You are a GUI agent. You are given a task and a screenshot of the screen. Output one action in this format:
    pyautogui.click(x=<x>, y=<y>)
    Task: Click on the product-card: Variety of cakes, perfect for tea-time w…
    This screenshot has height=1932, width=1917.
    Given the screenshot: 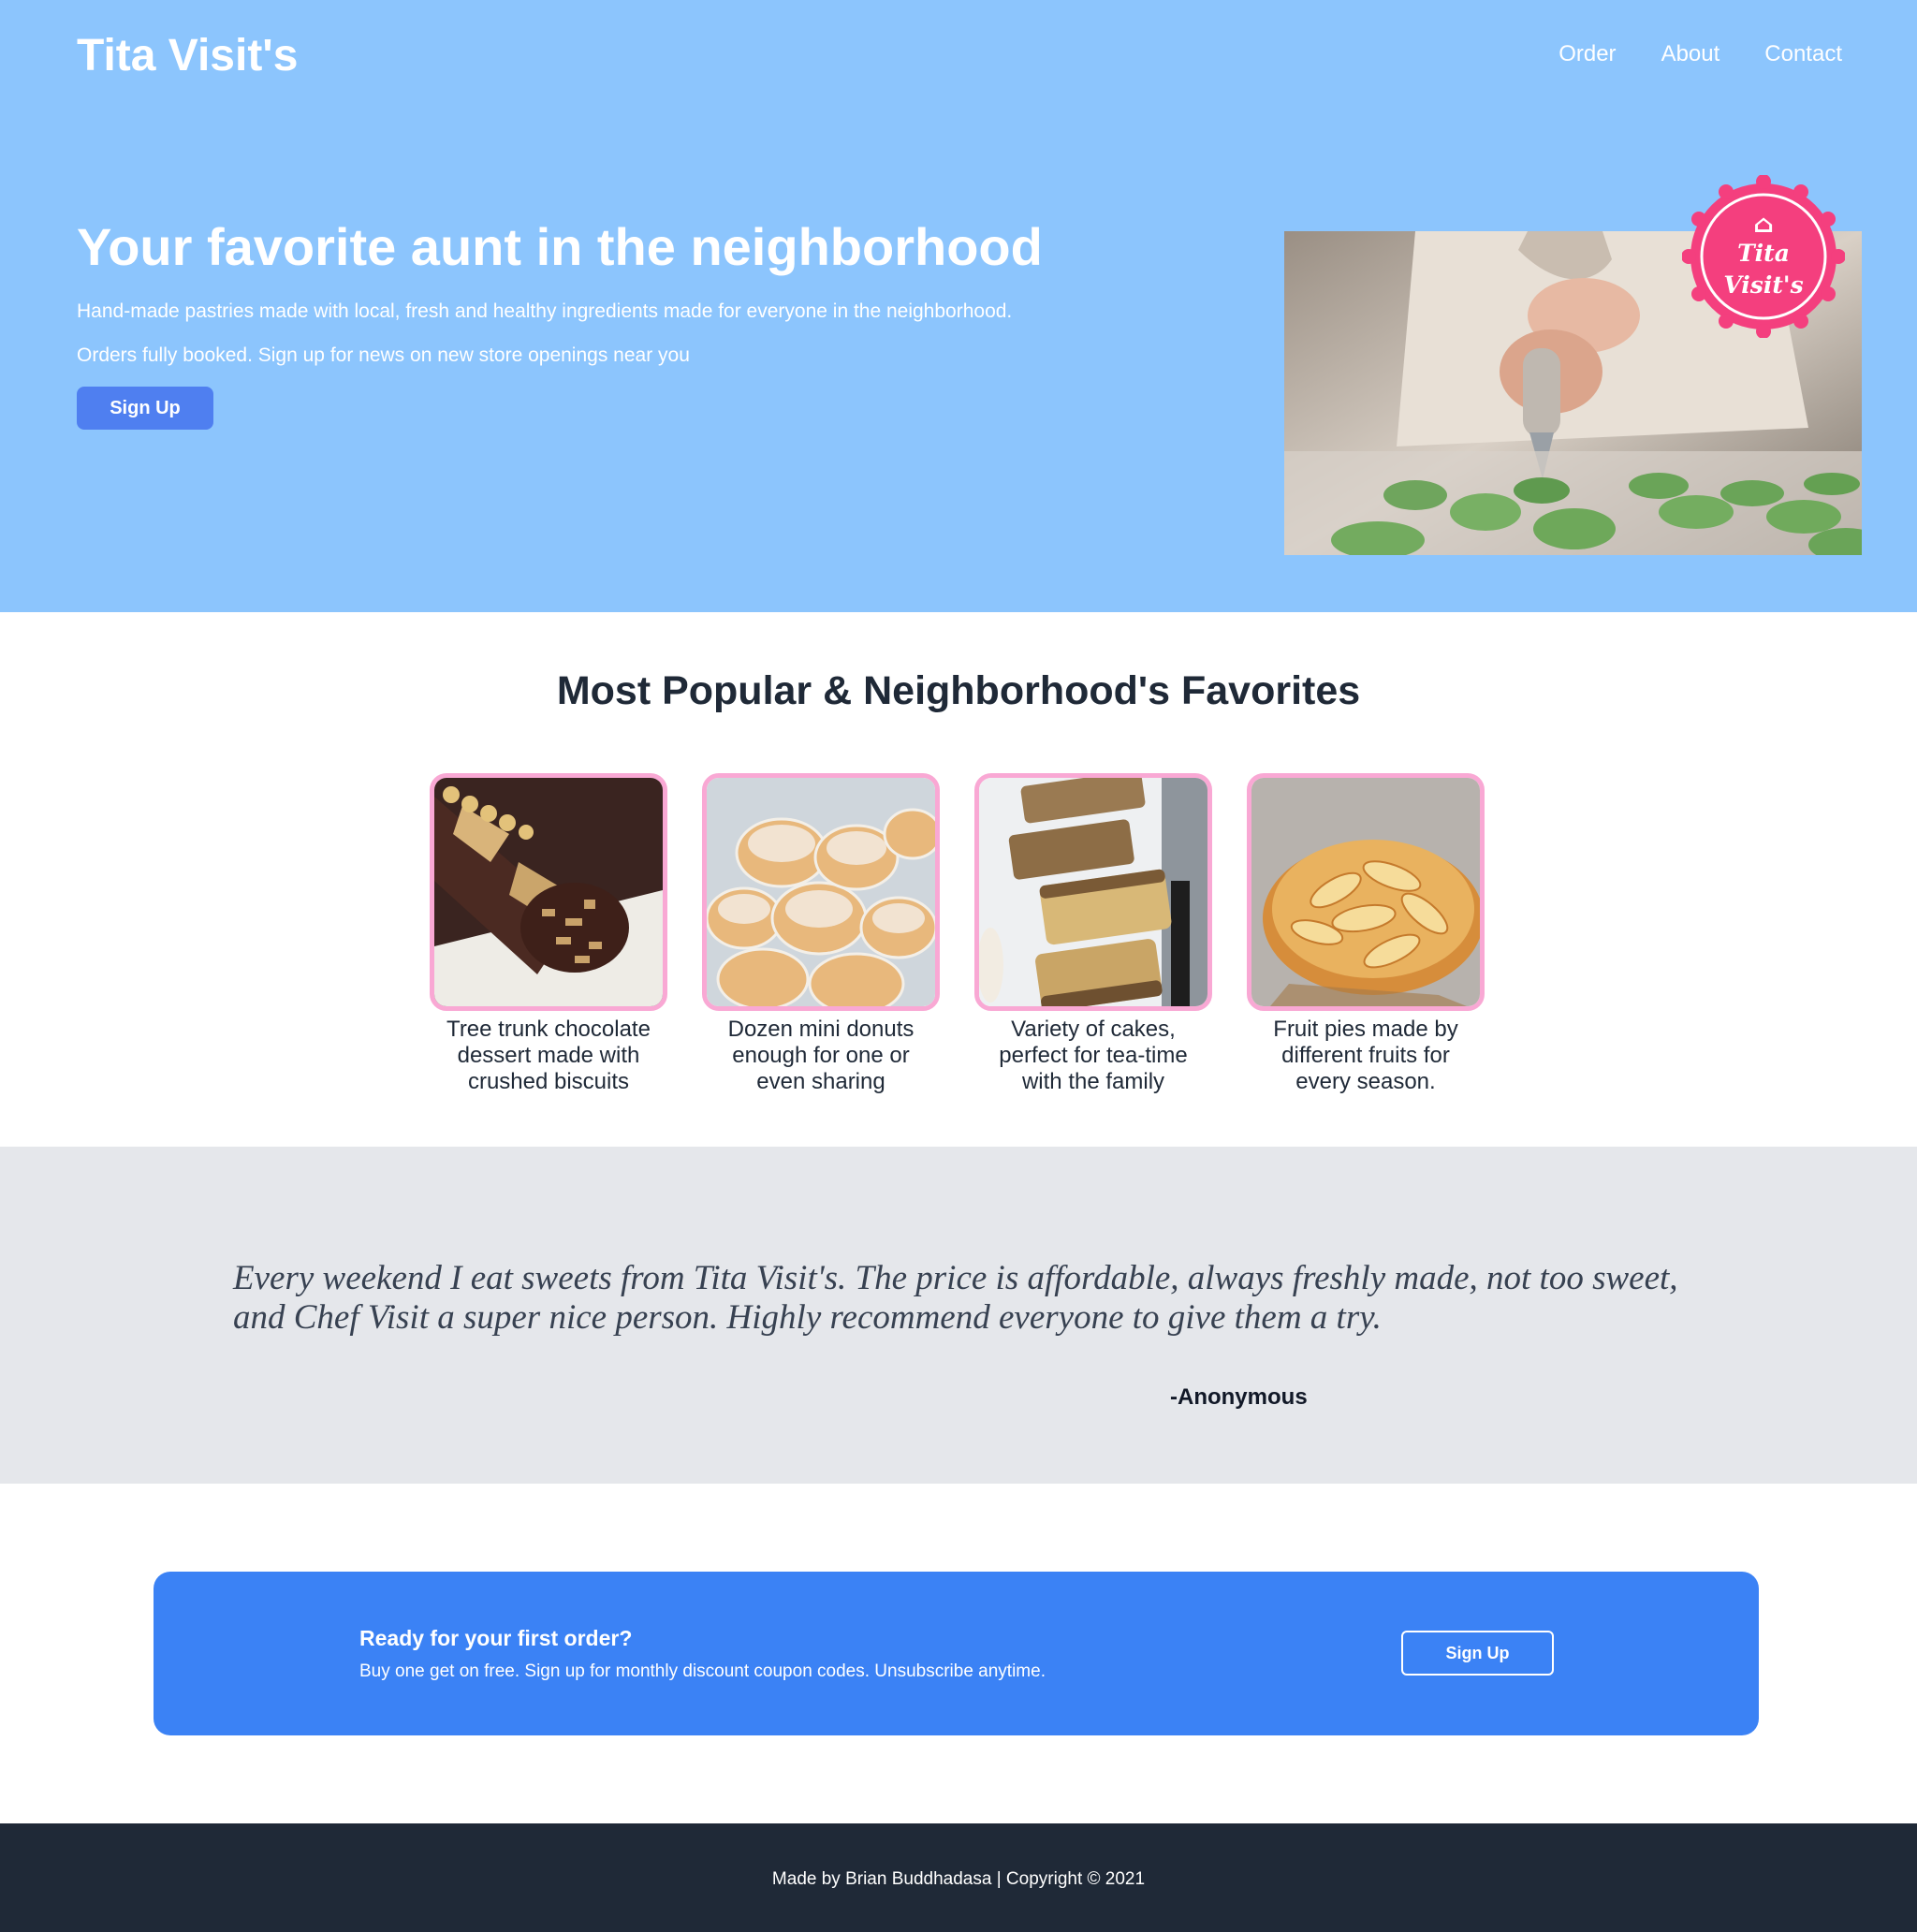 What is the action you would take?
    pyautogui.click(x=1093, y=934)
    